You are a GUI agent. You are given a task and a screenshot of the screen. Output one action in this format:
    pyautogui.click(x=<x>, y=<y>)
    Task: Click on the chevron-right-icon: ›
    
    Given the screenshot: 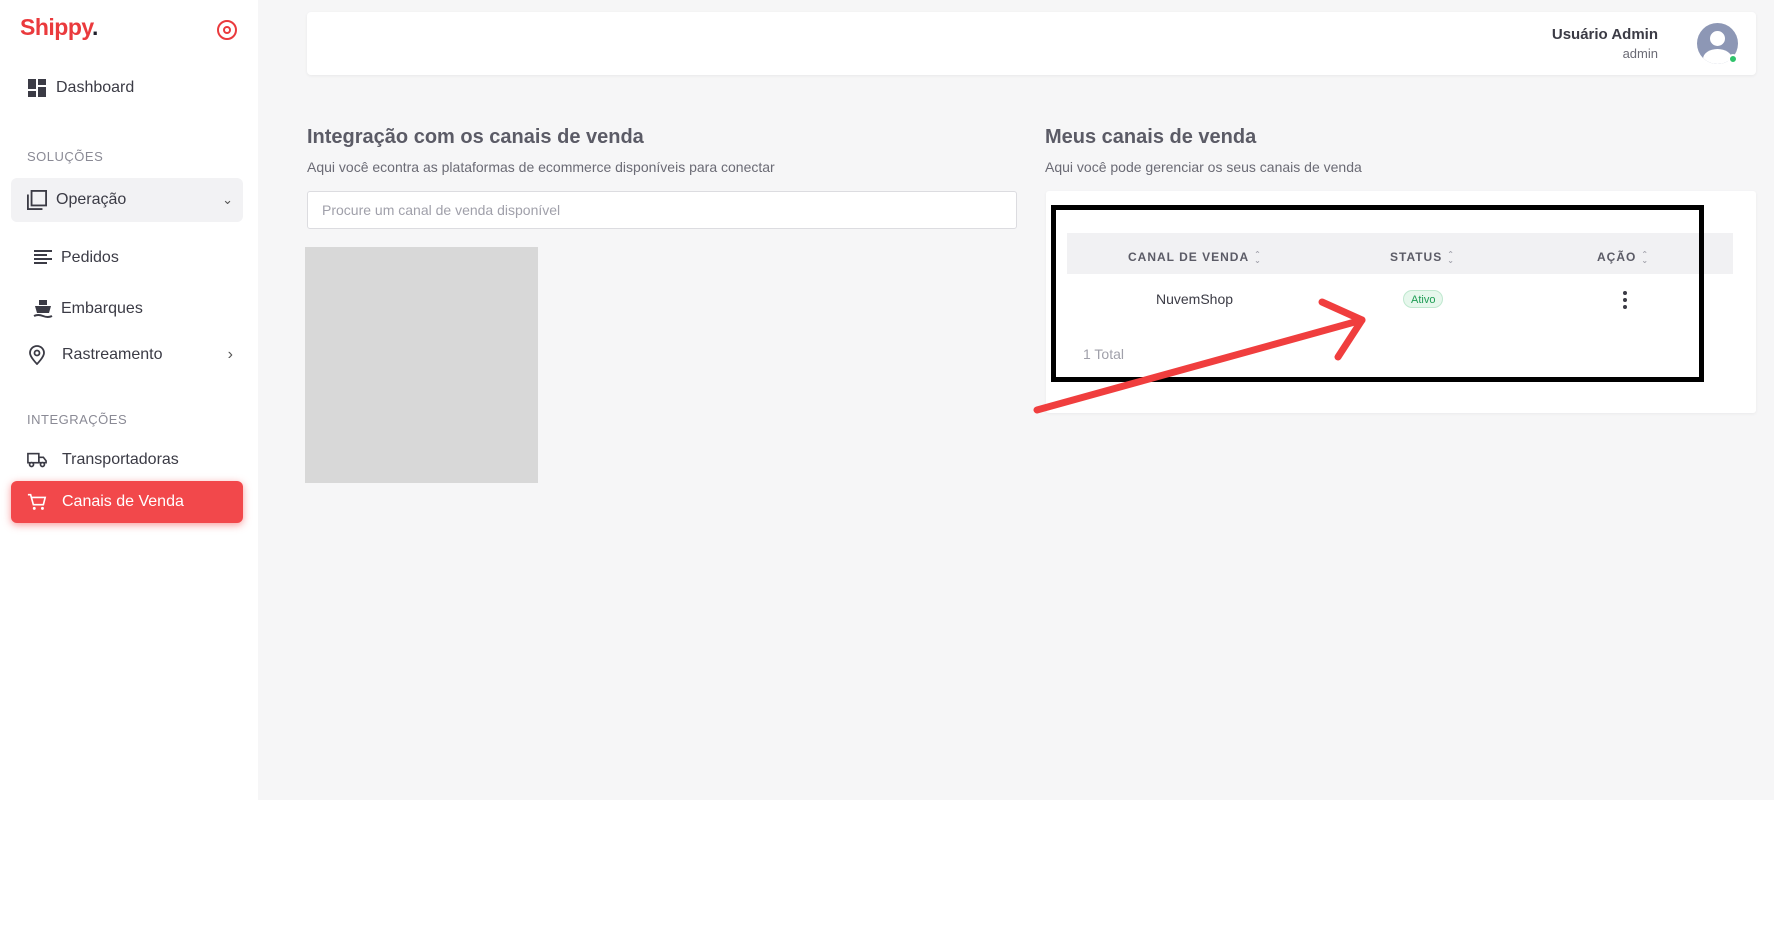 What is the action you would take?
    pyautogui.click(x=230, y=354)
    